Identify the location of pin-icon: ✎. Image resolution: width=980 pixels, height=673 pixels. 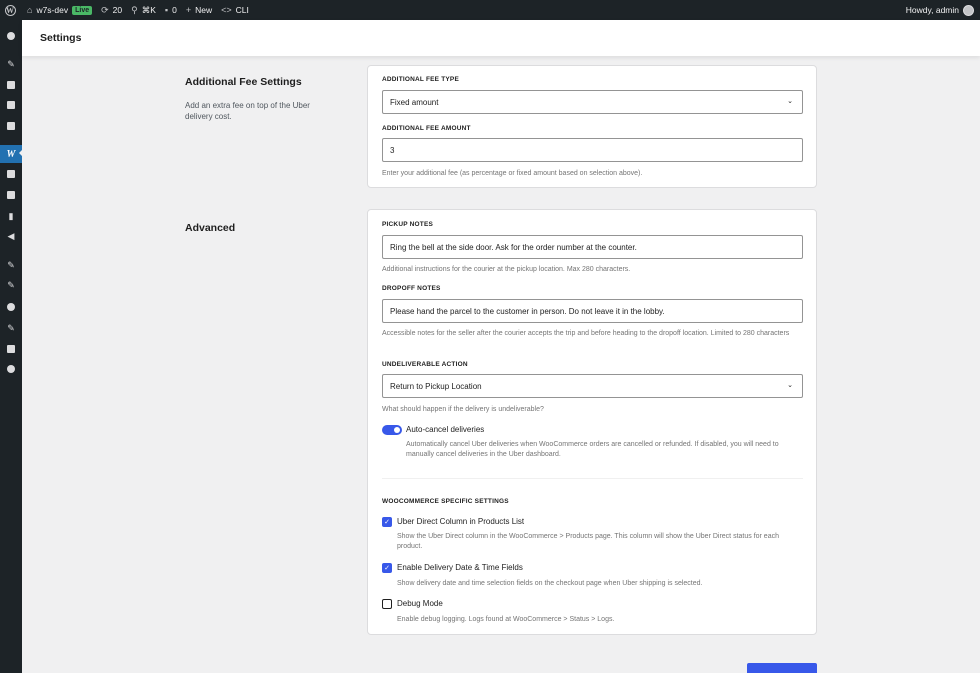
(11, 64).